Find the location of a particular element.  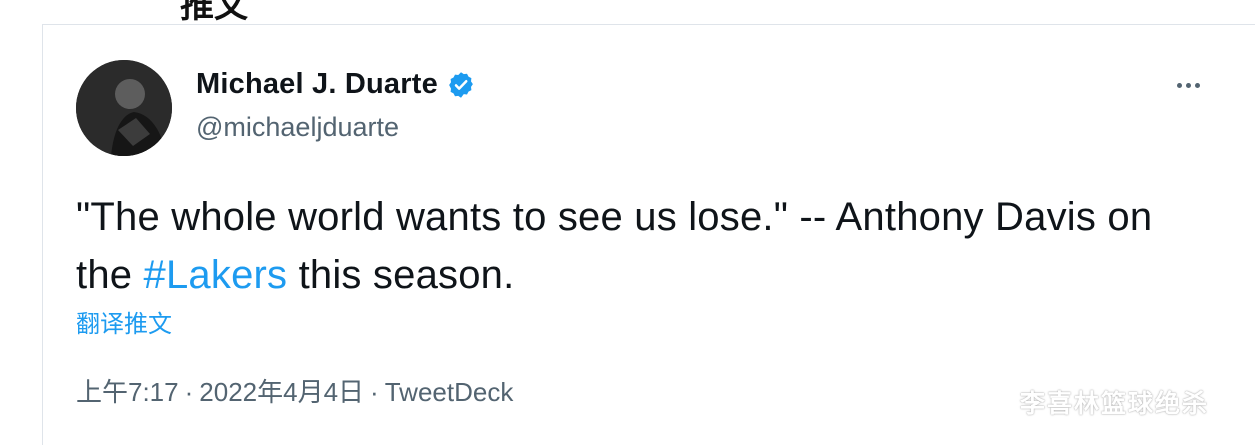

tweet-time: 上午7:17 is located at coordinates (127, 392).